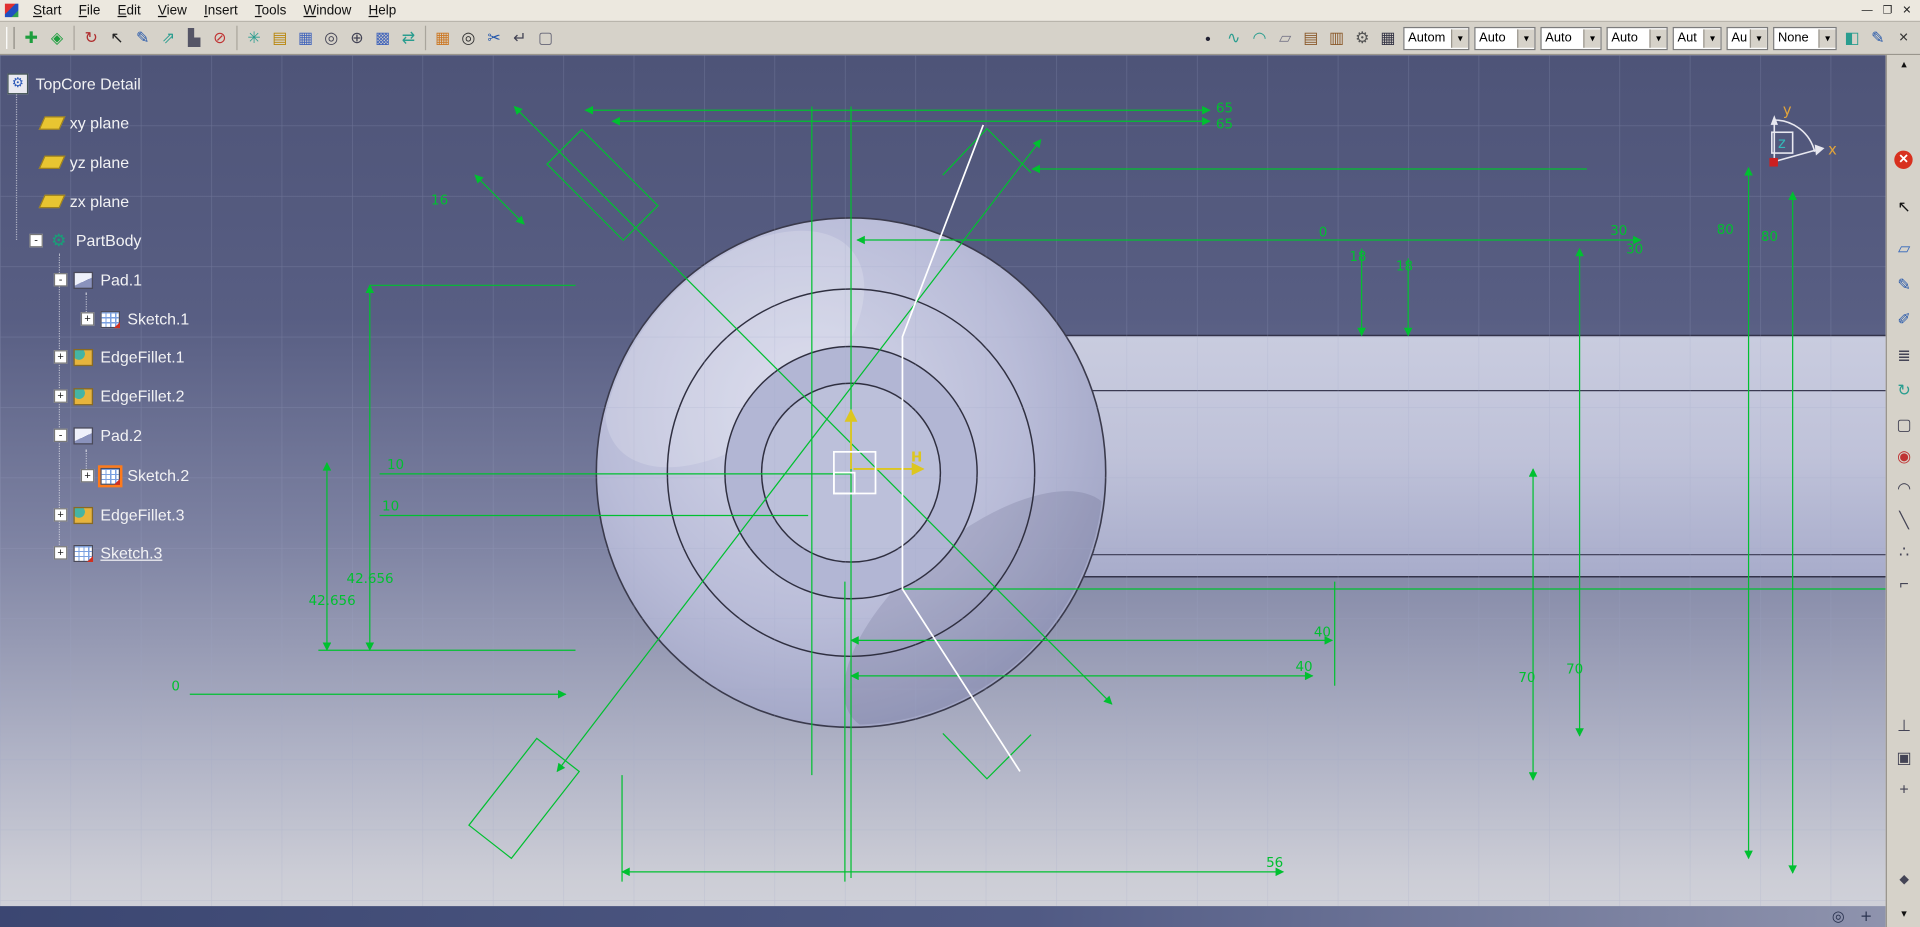 Image resolution: width=1920 pixels, height=927 pixels. I want to click on tree-label: Sketch.1, so click(158, 319).